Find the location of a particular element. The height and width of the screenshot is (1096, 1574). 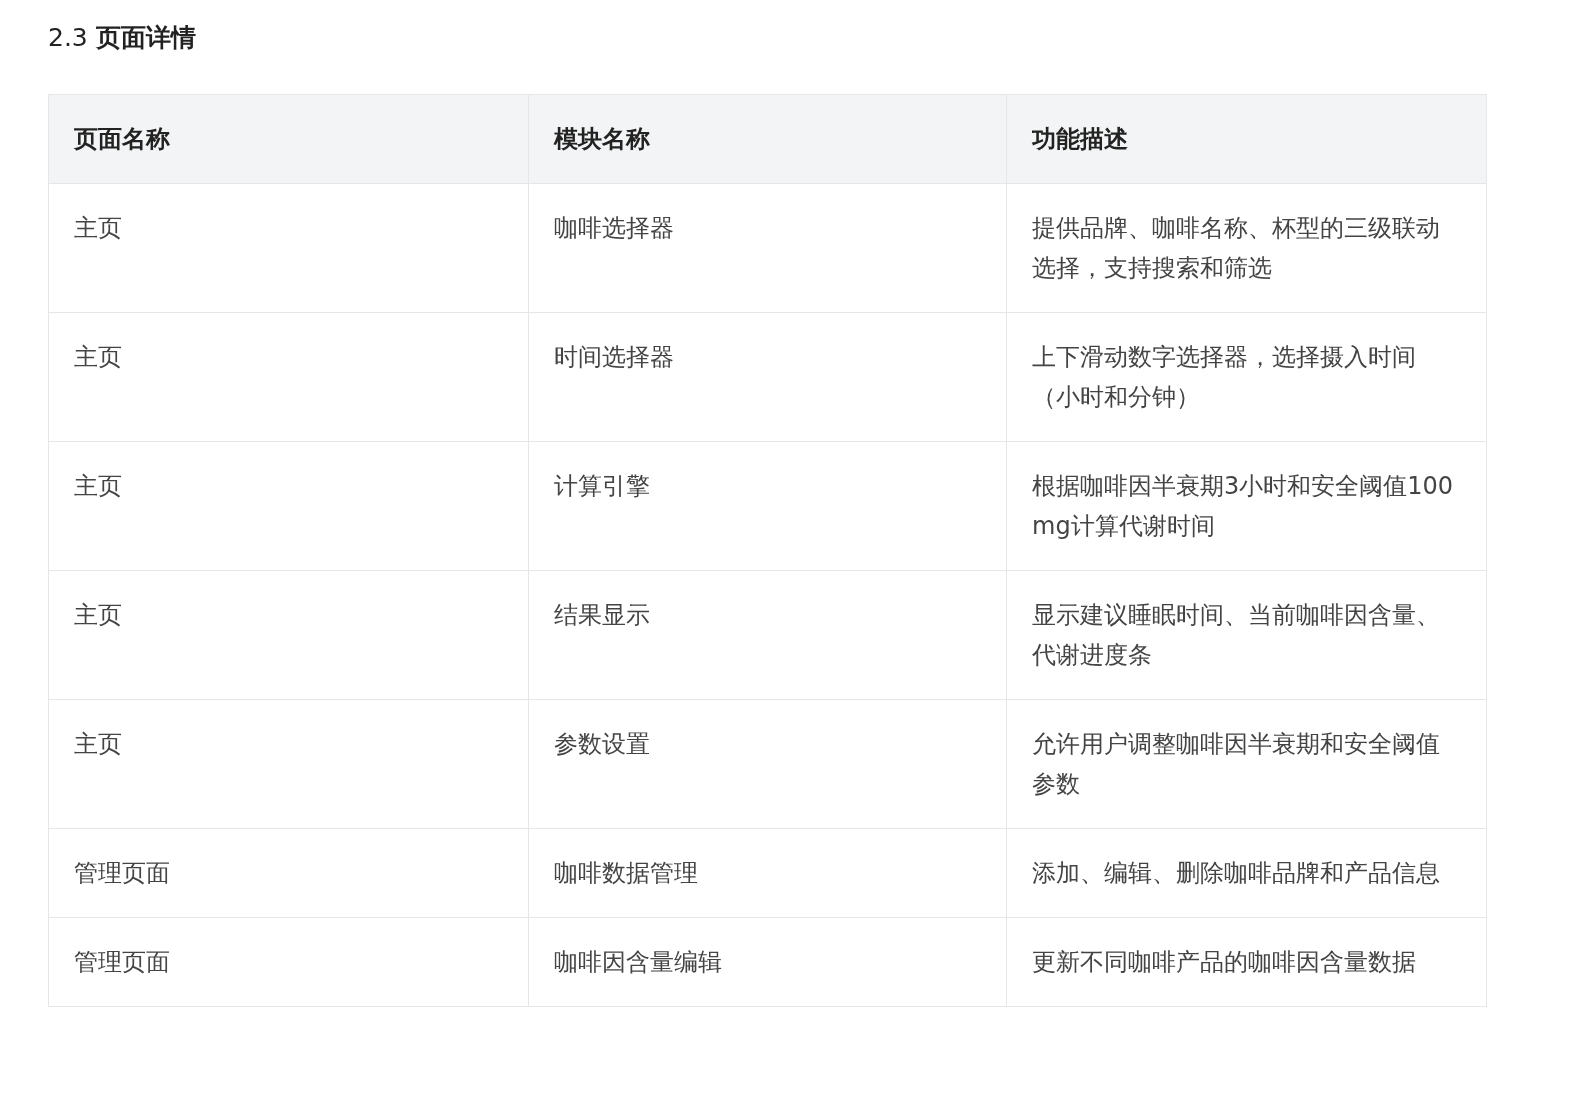

table-cell: 根据咖啡因半衰期3小时和安全阈值100mg计算代谢时间 is located at coordinates (1246, 506).